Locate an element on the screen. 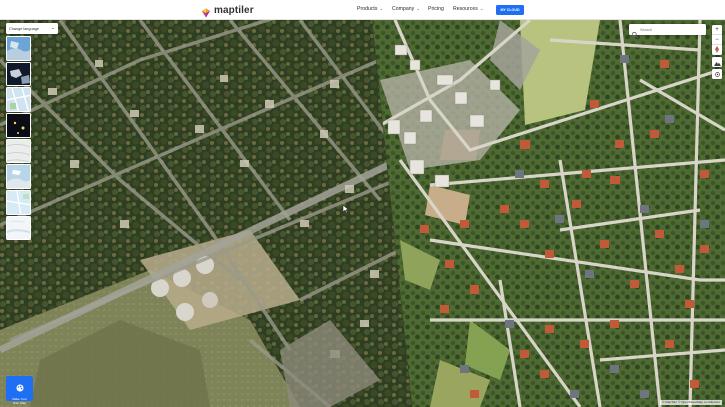 Image resolution: width=725 pixels, height=407 pixels. style-thumb-winter is located at coordinates (18, 228).